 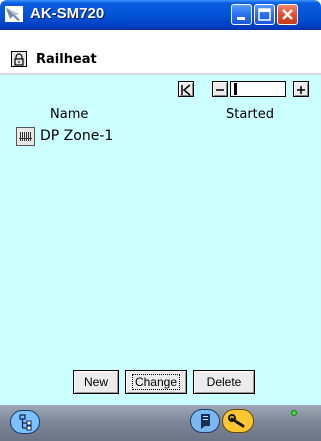 I want to click on first-page-button, so click(x=186, y=89).